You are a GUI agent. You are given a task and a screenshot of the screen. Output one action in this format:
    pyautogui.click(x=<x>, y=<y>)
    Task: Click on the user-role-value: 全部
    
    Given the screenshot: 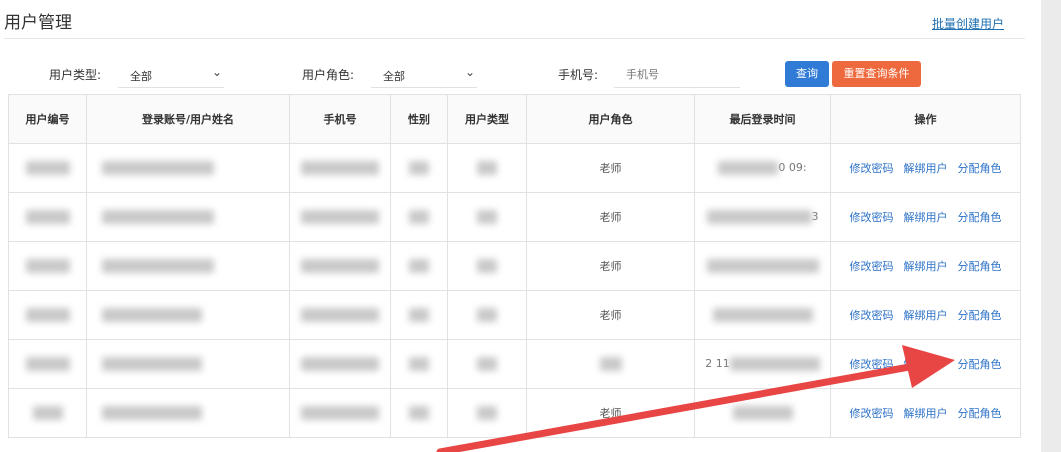 What is the action you would take?
    pyautogui.click(x=394, y=76)
    